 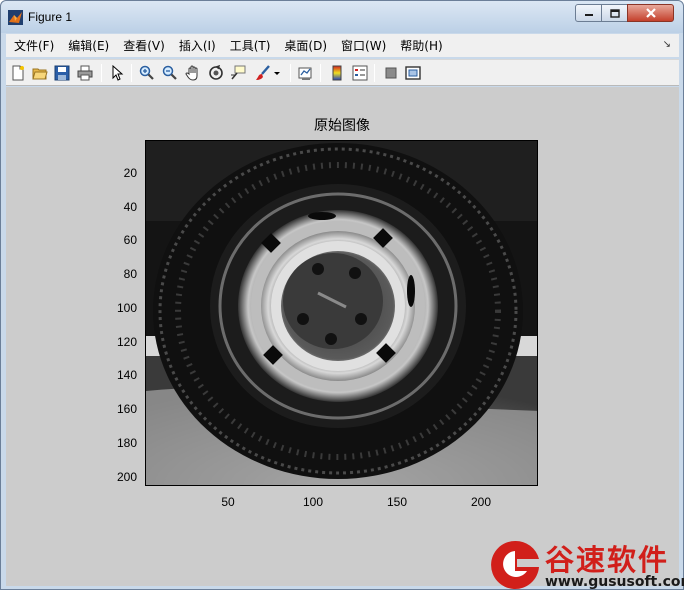 I want to click on link-plot-icon, so click(x=305, y=73).